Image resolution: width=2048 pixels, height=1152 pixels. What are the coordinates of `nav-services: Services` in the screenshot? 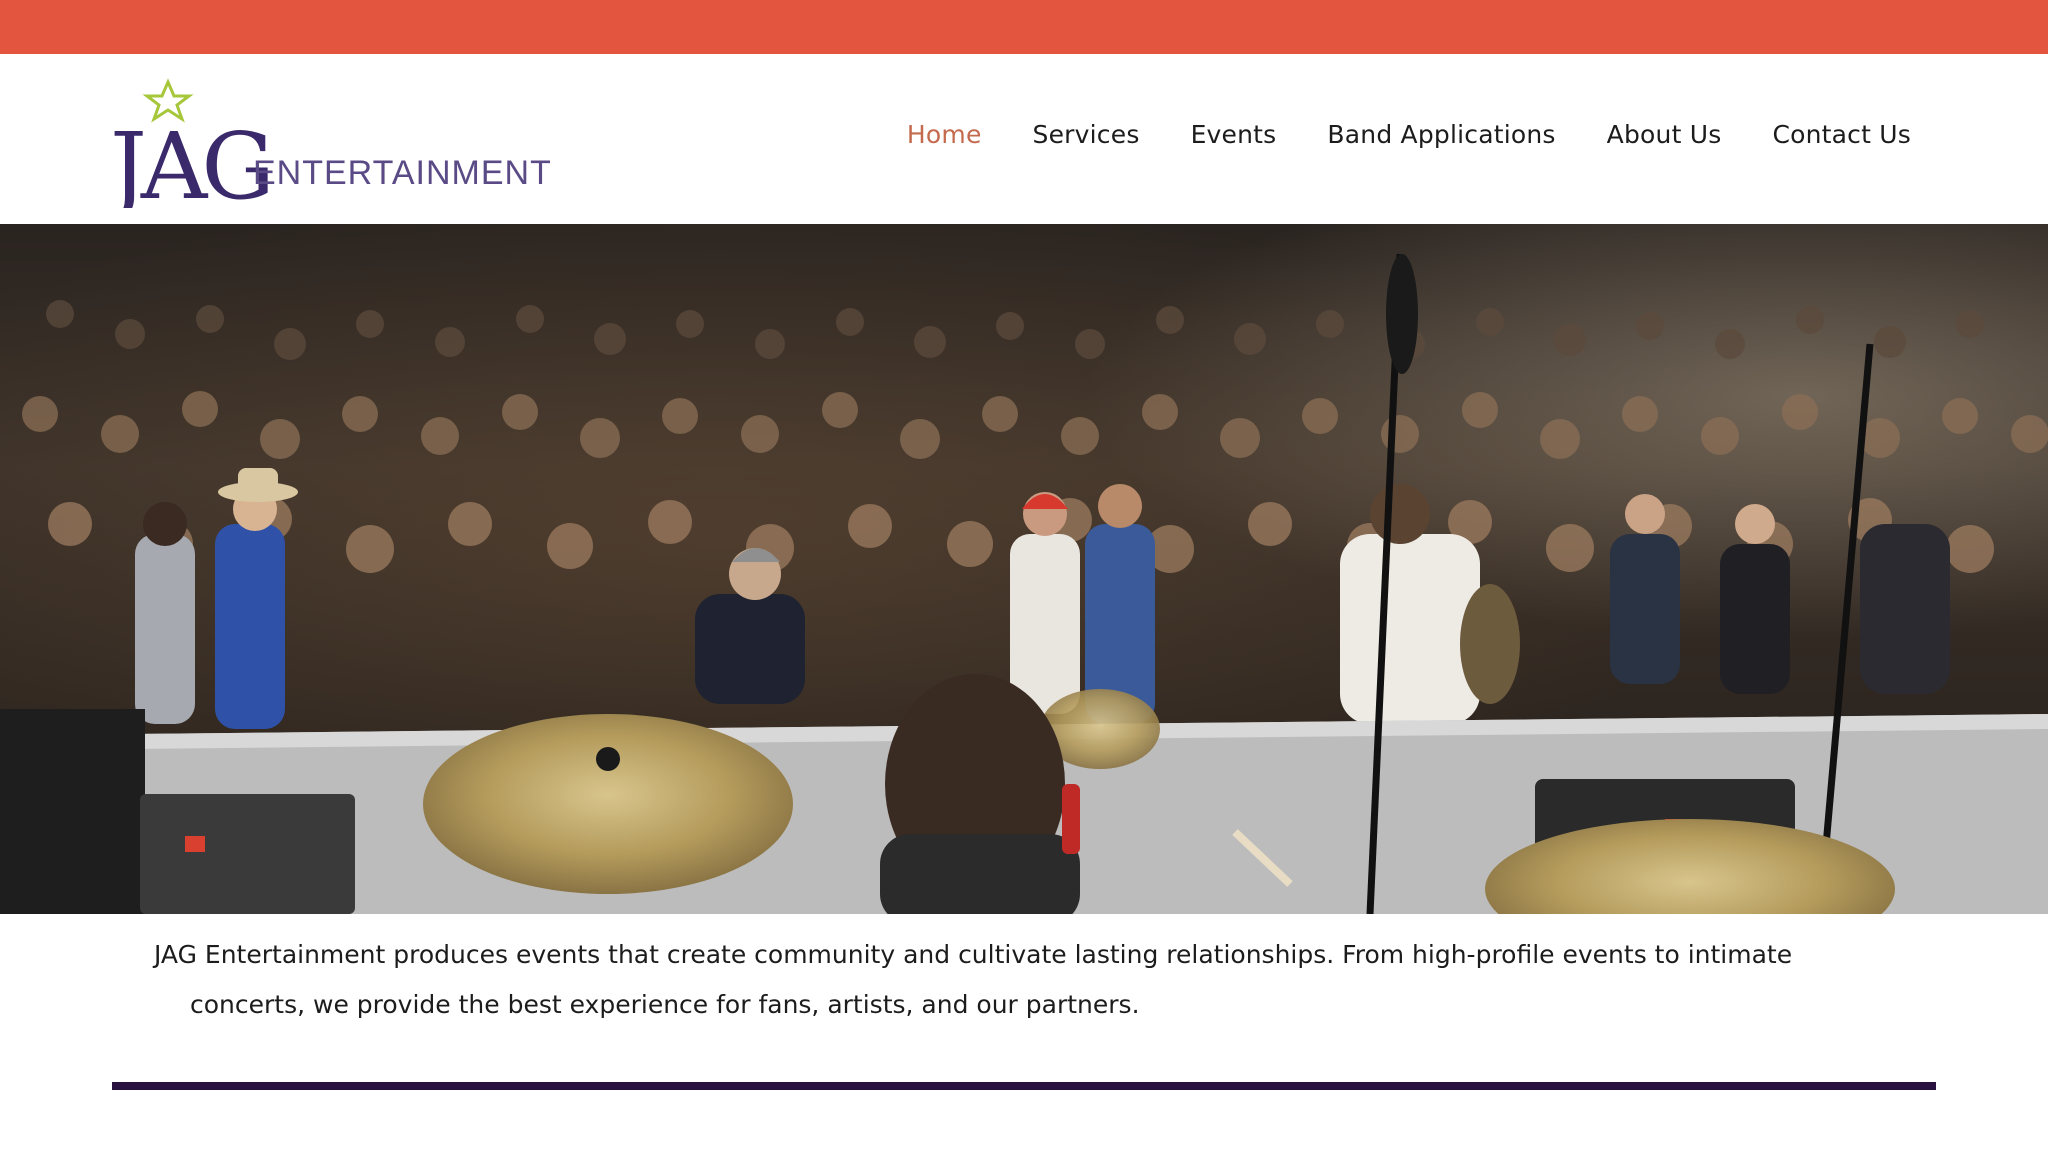 It's located at (1086, 134).